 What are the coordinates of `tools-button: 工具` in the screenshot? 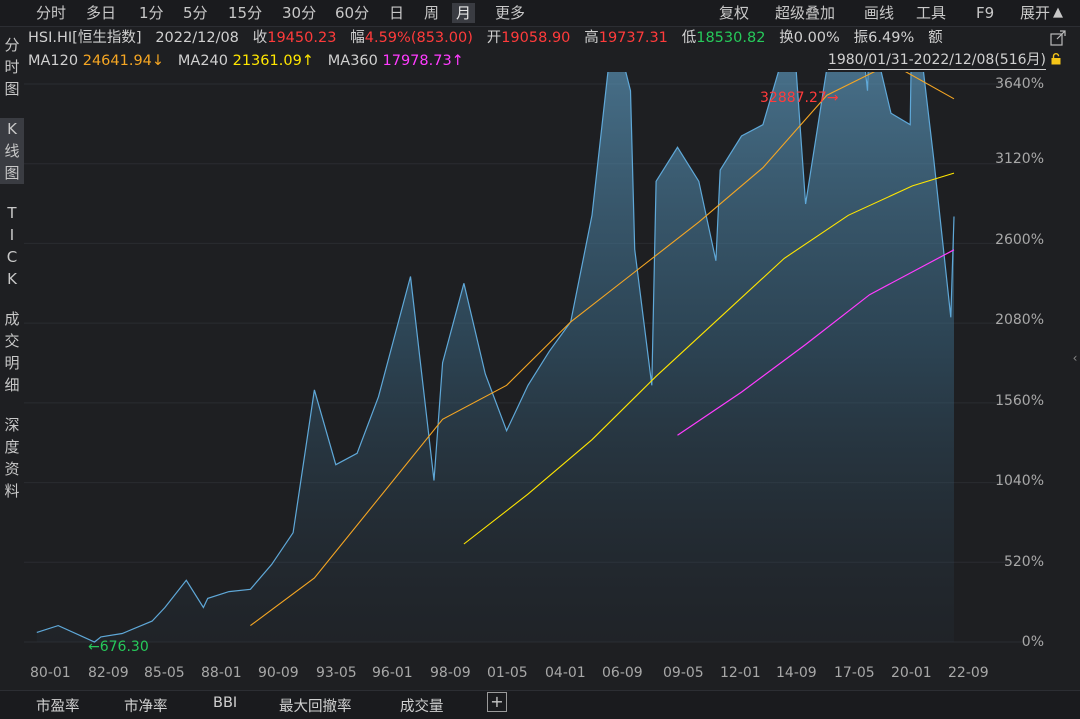 It's located at (931, 13).